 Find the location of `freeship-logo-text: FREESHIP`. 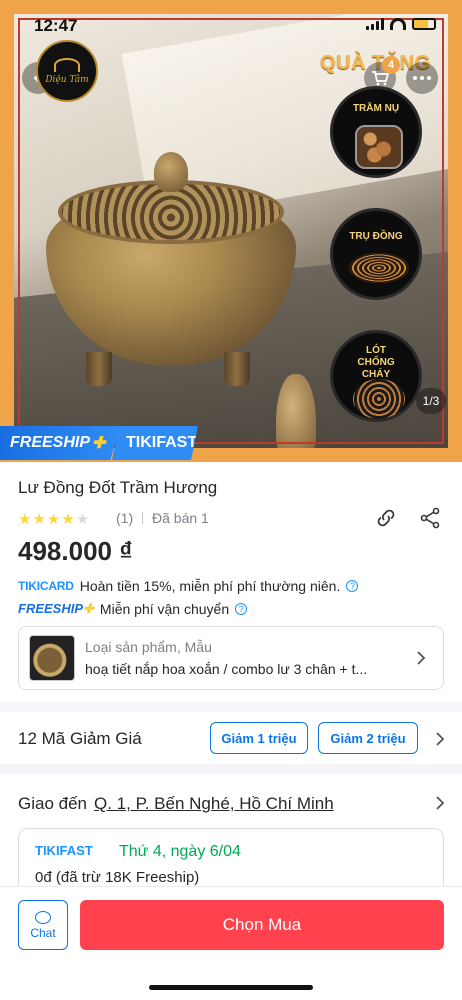

freeship-logo-text: FREESHIP is located at coordinates (51, 608).